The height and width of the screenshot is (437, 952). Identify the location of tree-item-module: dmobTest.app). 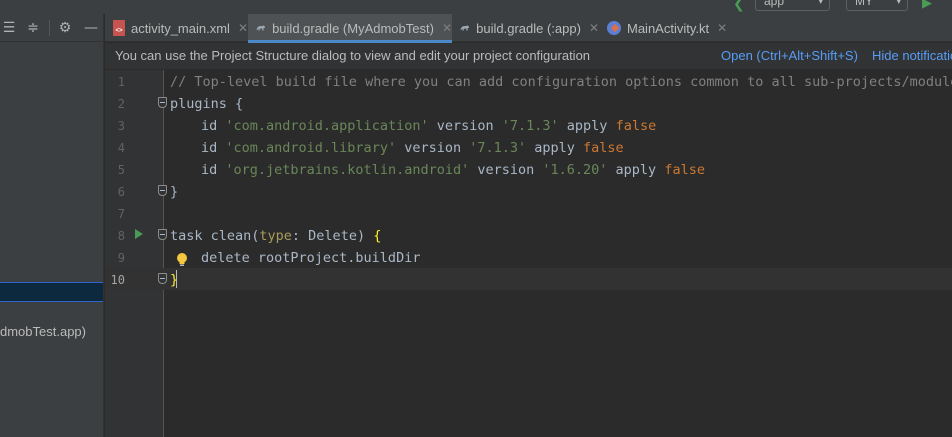
(43, 331).